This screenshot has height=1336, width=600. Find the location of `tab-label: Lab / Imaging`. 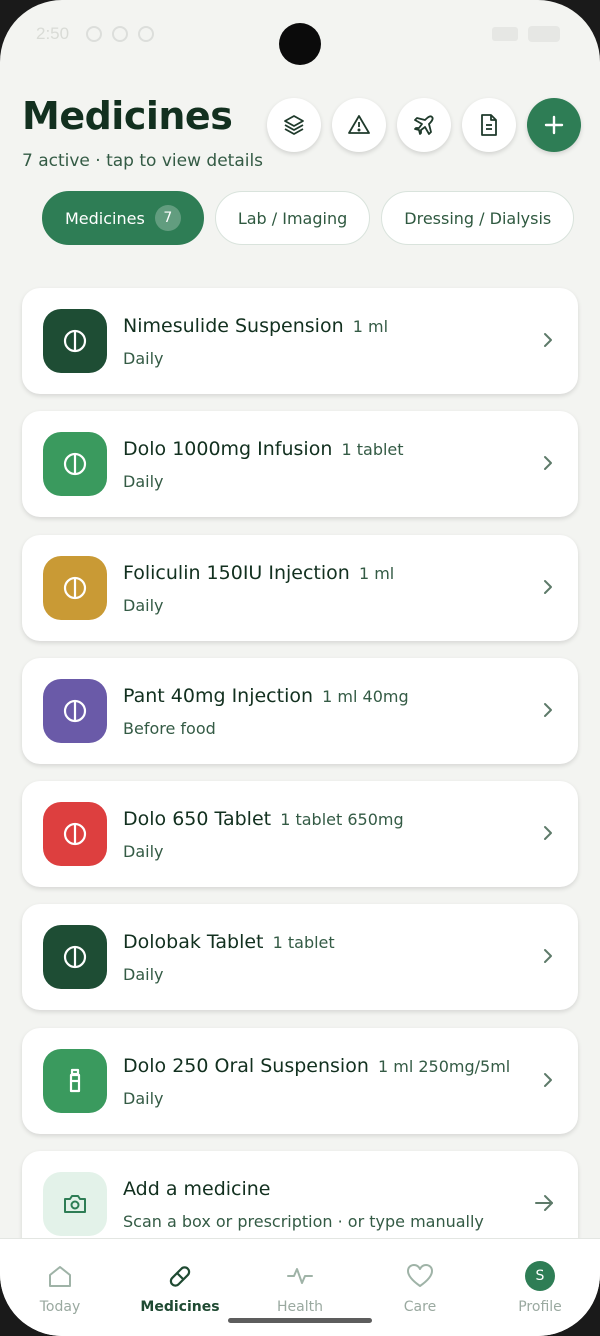

tab-label: Lab / Imaging is located at coordinates (292, 218).